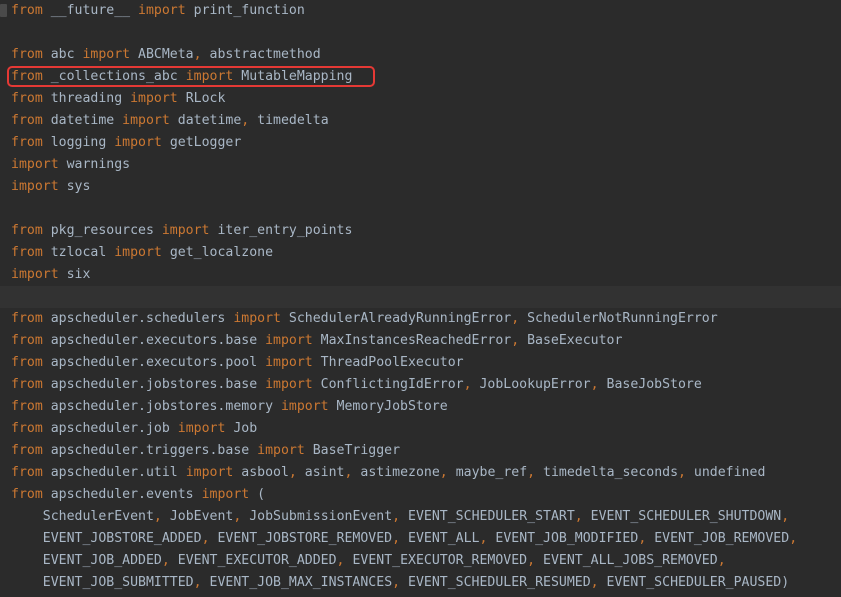 This screenshot has width=841, height=597. Describe the element at coordinates (420, 55) in the screenshot. I see `code-line: from abc import ABCMeta, abstractmethod` at that location.